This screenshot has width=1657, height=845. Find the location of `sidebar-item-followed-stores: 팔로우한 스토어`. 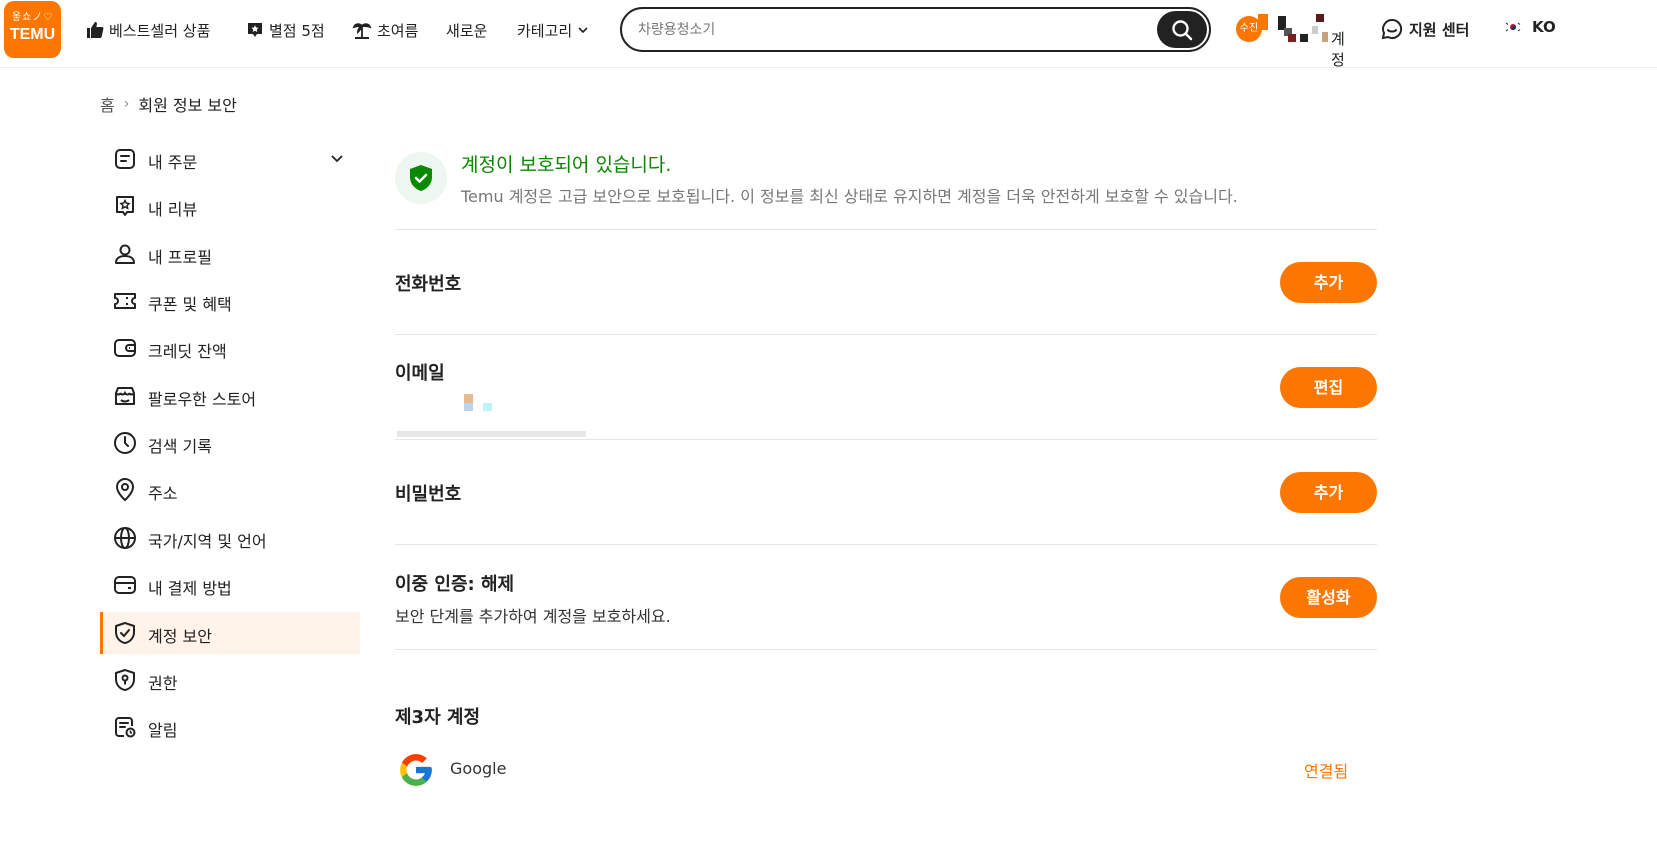

sidebar-item-followed-stores: 팔로우한 스토어 is located at coordinates (230, 396).